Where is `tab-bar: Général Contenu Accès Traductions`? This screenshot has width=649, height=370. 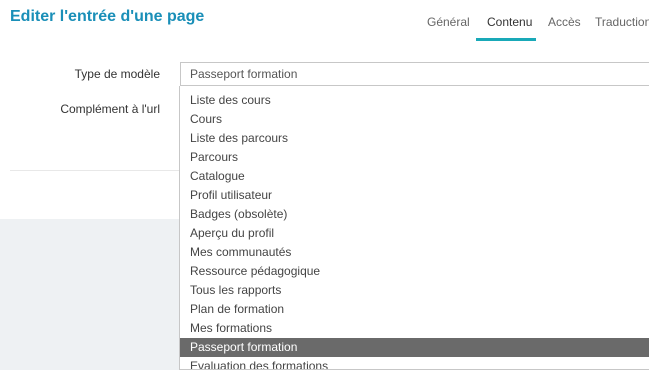
tab-bar: Général Contenu Accès Traductions is located at coordinates (324, 29).